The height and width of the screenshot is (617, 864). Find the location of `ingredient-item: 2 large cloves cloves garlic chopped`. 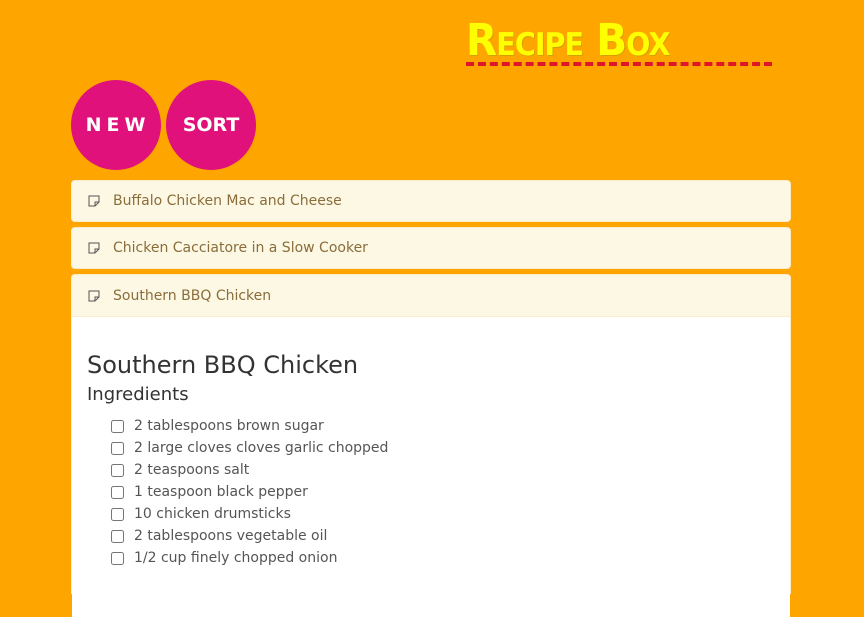

ingredient-item: 2 large cloves cloves garlic chopped is located at coordinates (443, 448).